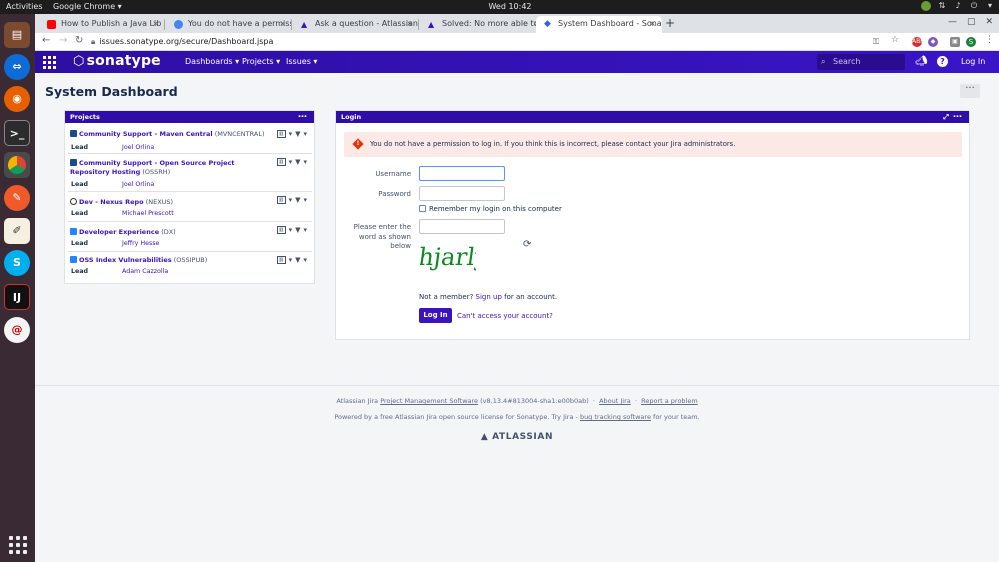 The height and width of the screenshot is (562, 999). I want to click on checkbox-box, so click(422, 208).